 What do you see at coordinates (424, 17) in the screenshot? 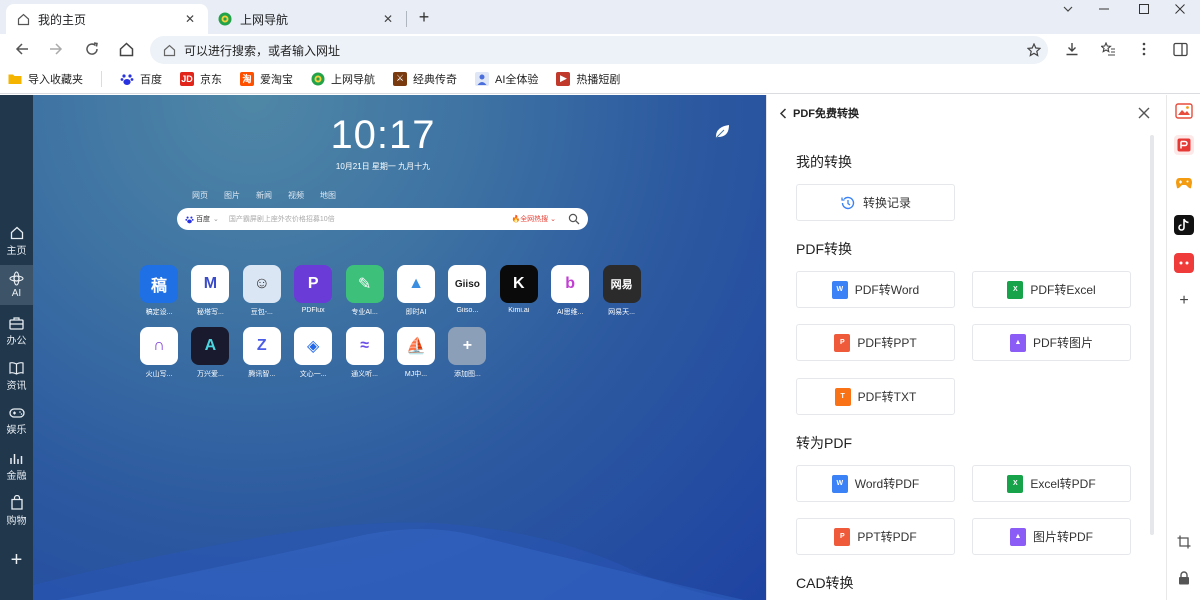
I see `new-tab-button: +` at bounding box center [424, 17].